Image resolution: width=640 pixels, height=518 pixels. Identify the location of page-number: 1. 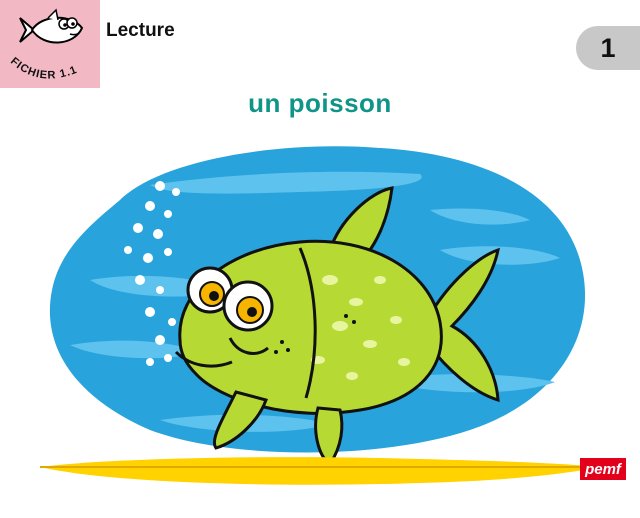
(608, 47).